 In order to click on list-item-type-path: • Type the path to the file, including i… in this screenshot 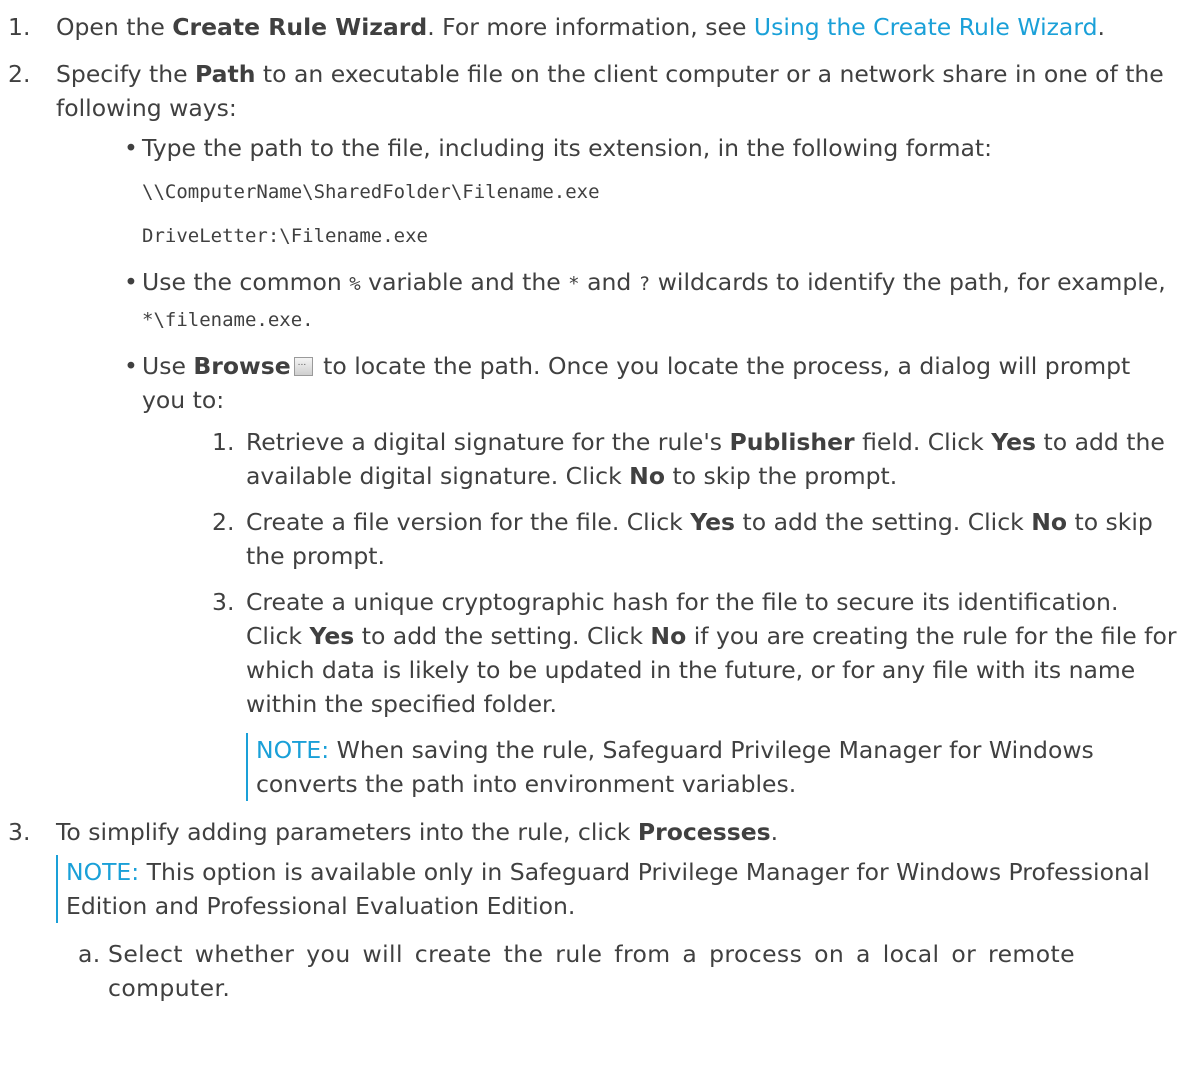, I will do `click(649, 192)`.